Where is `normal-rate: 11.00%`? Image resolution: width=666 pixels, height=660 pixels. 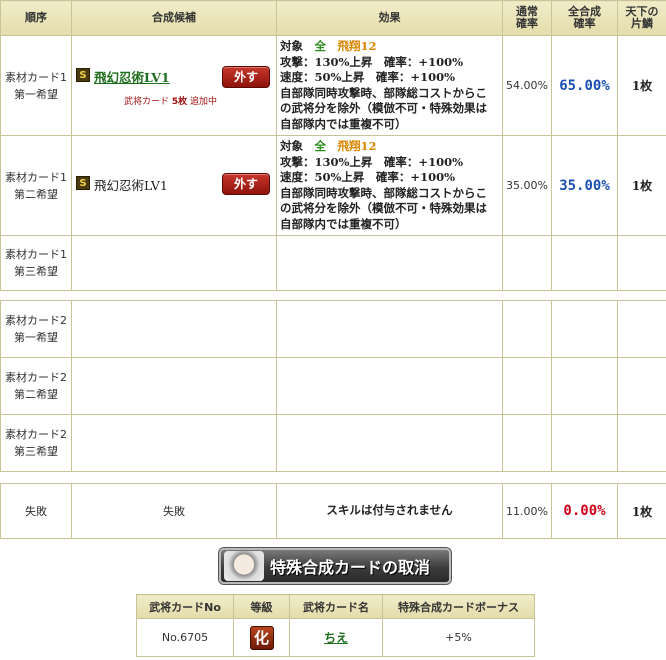 normal-rate: 11.00% is located at coordinates (527, 511).